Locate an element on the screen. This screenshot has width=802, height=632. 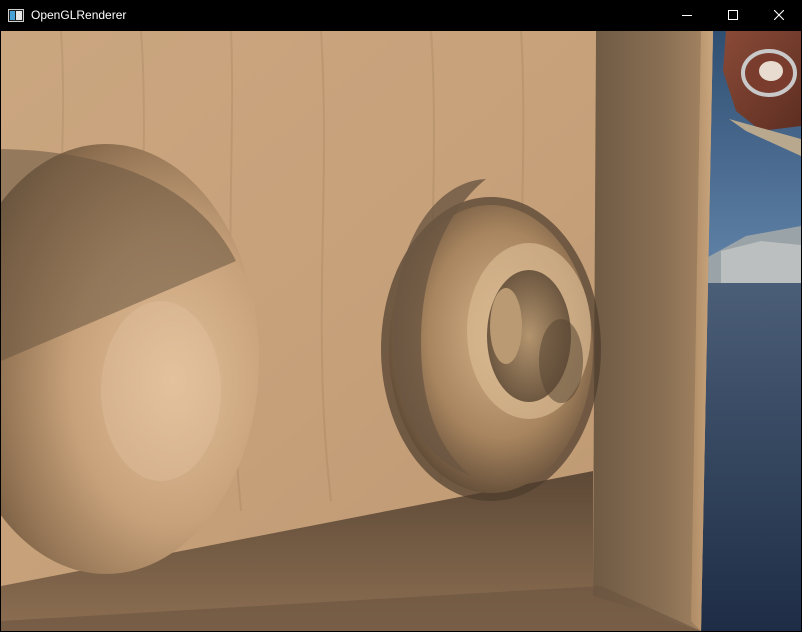
maximize-button is located at coordinates (733, 15).